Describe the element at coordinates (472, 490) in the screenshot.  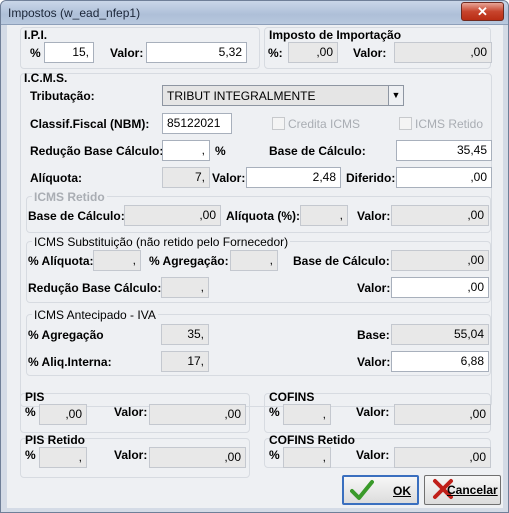
I see `cancel-label: Cancelar` at that location.